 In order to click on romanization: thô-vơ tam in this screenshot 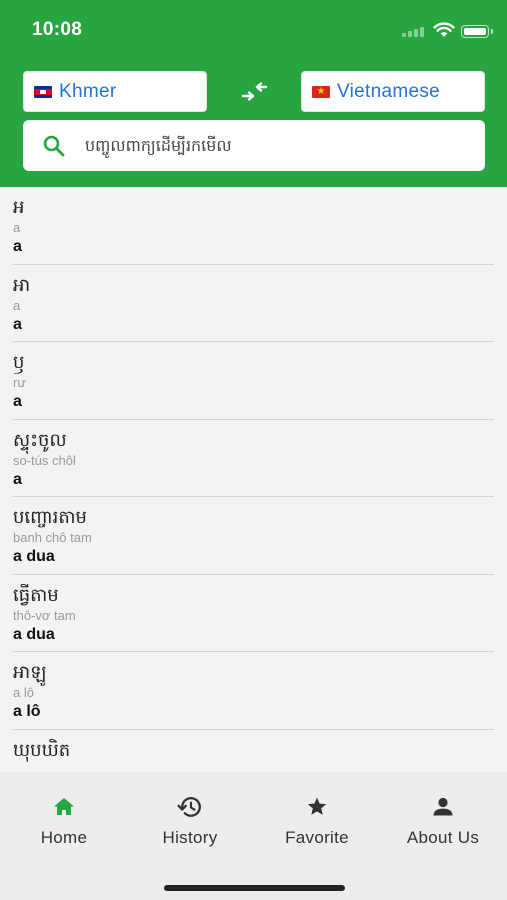, I will do `click(44, 615)`.